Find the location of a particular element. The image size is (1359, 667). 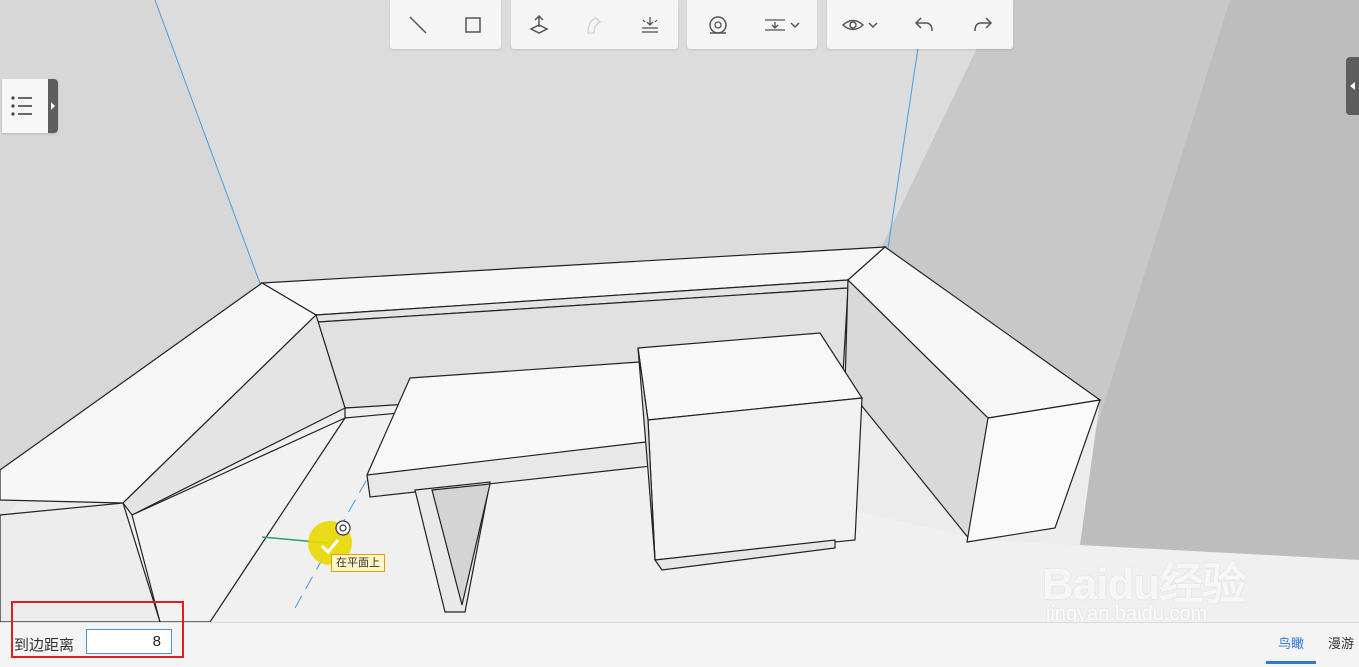

follow-me-icon is located at coordinates (594, 25).